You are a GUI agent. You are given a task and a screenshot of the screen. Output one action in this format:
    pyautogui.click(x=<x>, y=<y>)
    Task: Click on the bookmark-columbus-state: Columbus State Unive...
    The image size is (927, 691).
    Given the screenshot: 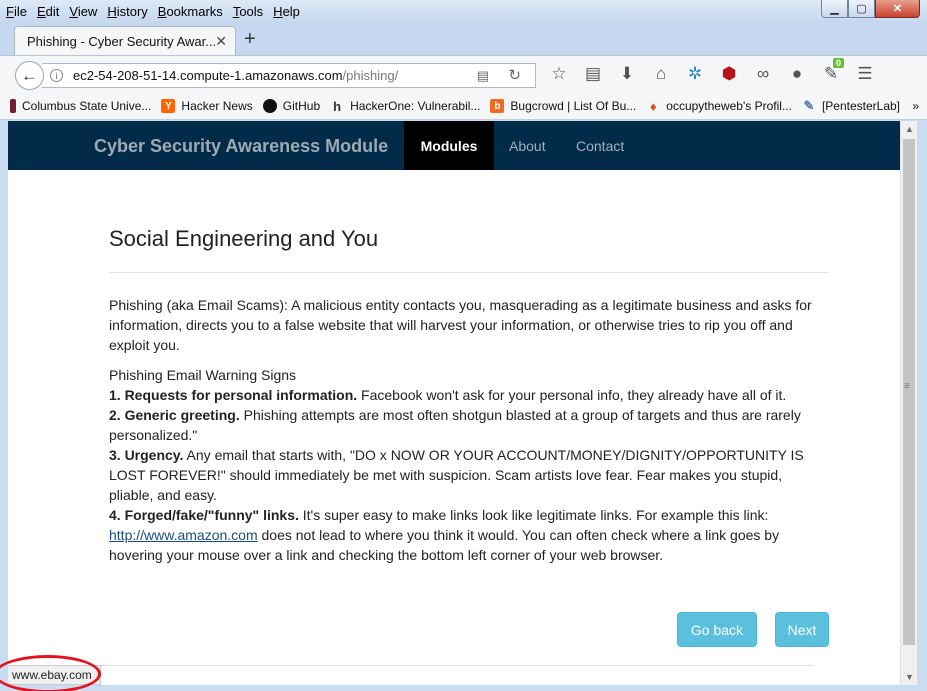 What is the action you would take?
    pyautogui.click(x=80, y=106)
    